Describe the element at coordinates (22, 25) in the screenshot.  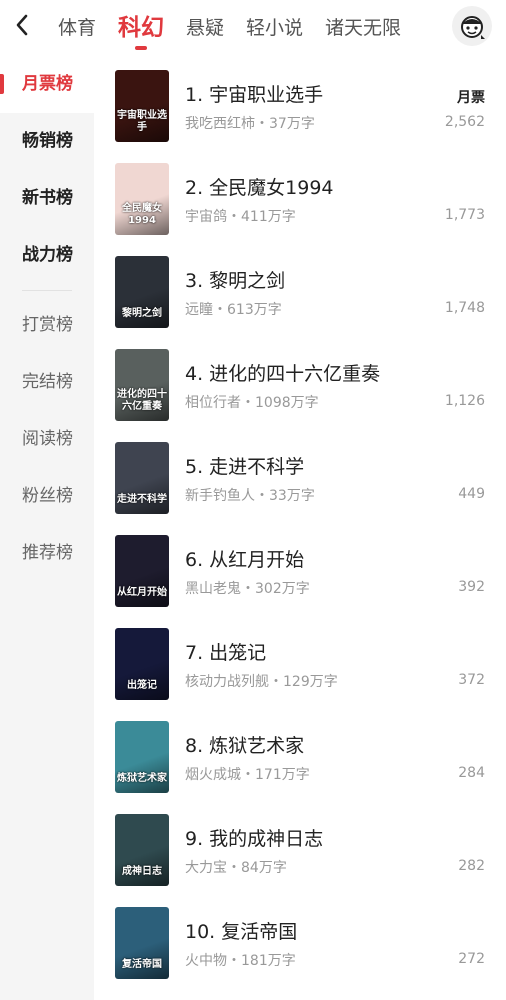
I see `back-arrow-icon` at that location.